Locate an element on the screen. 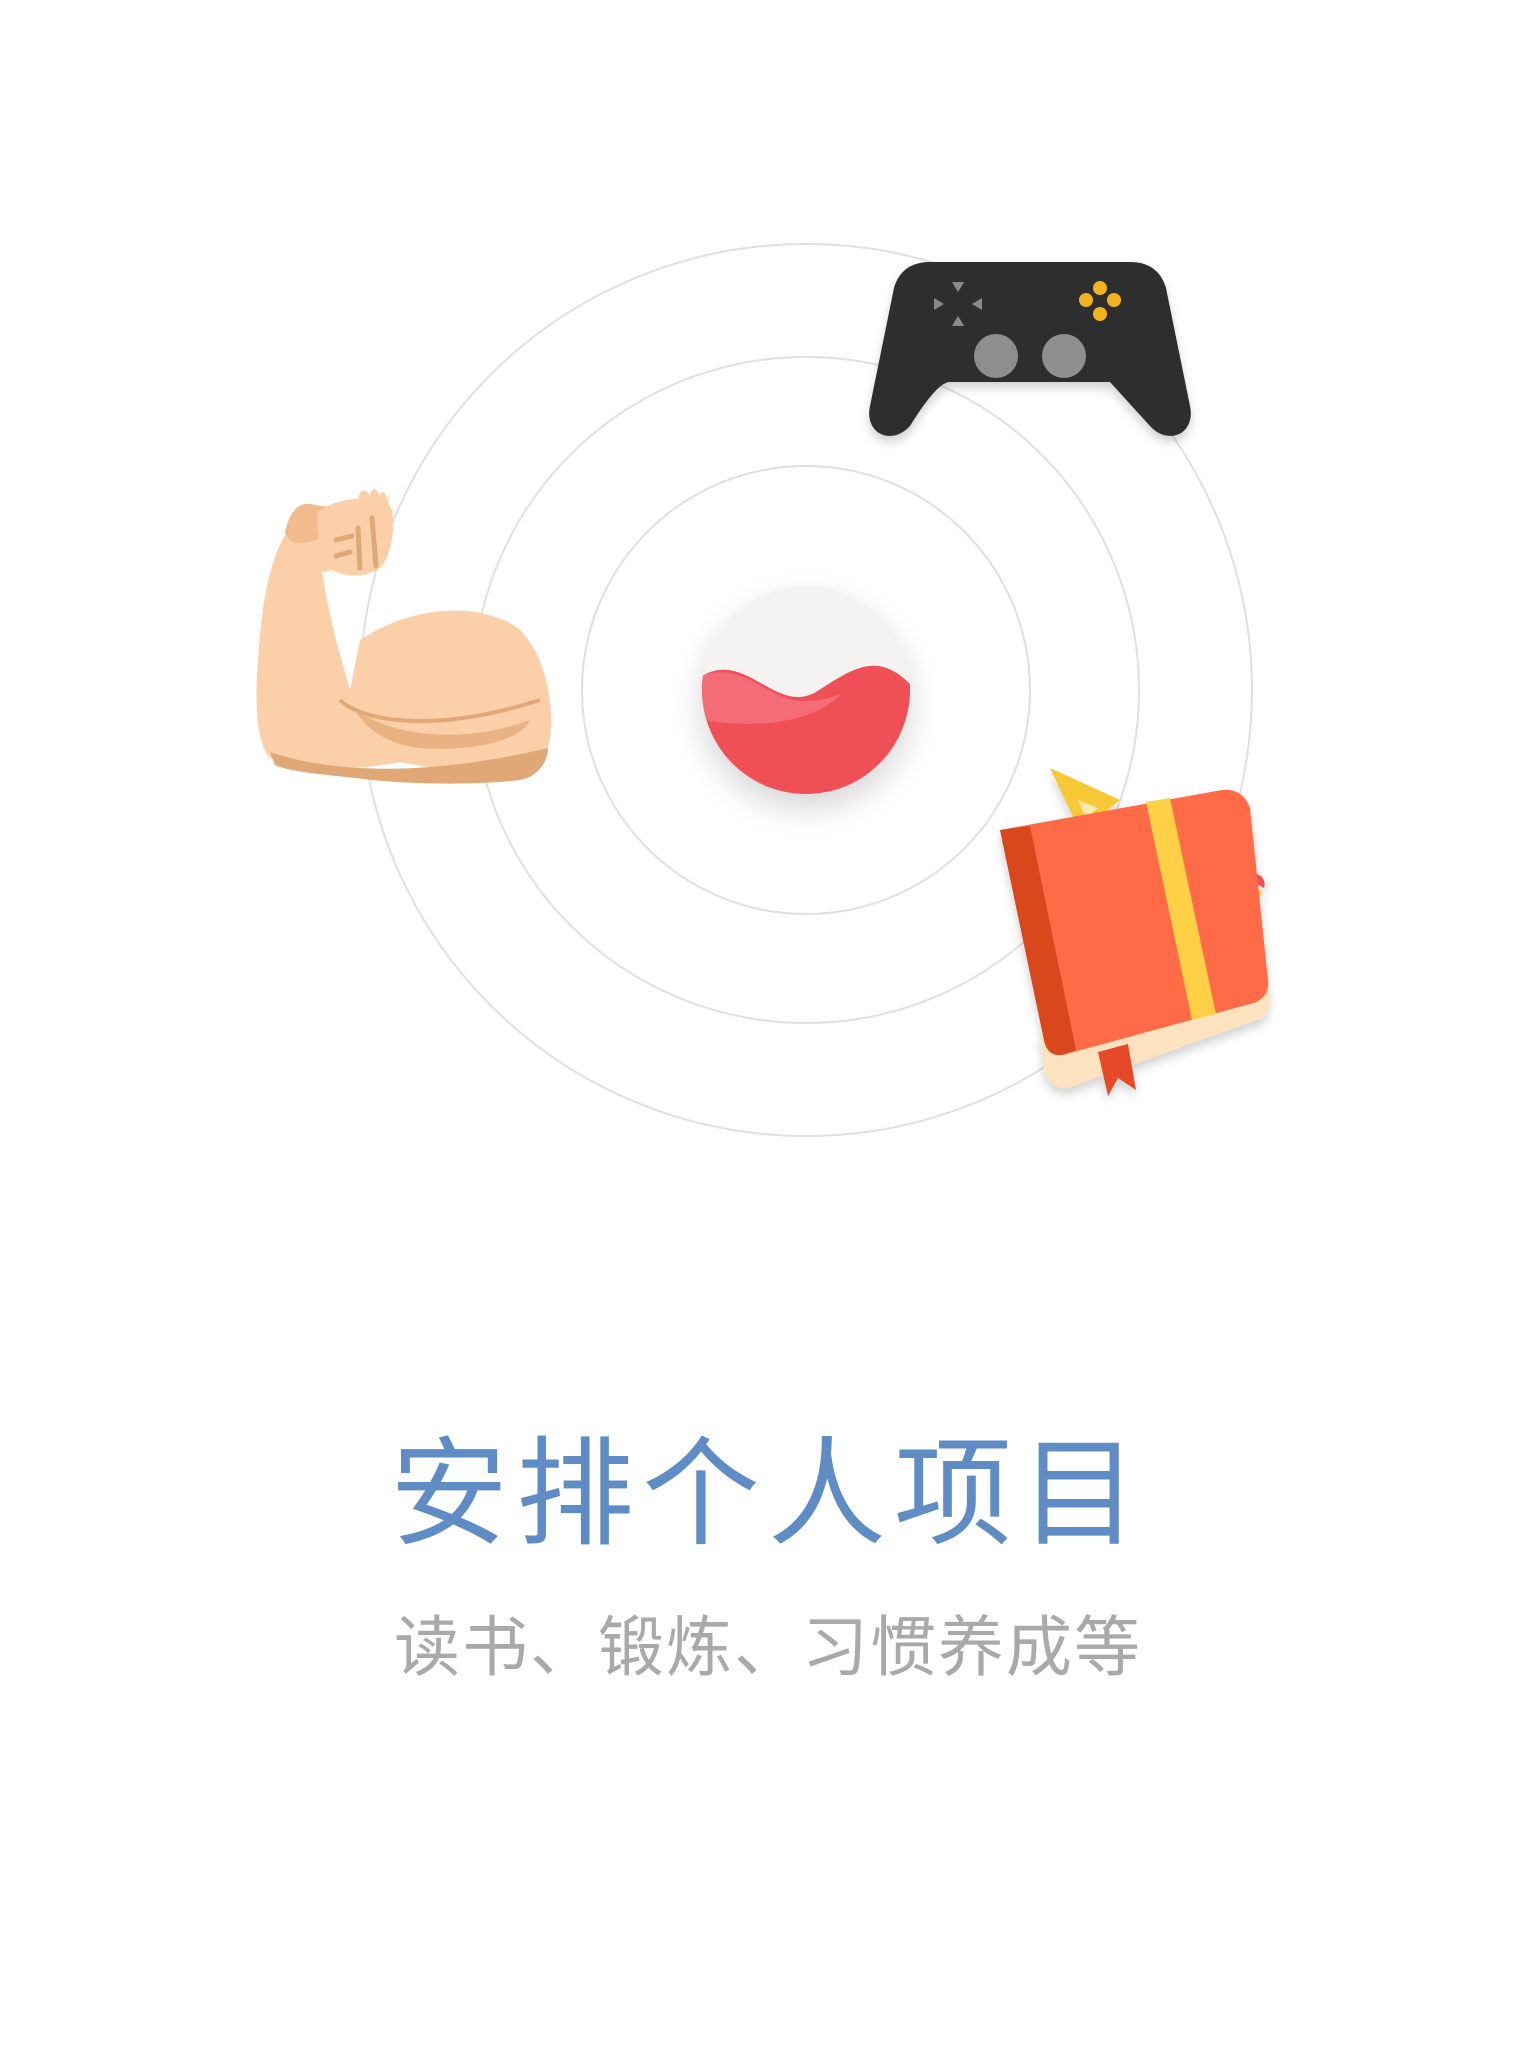  onboarding-subtitle: 读书、锻炼、习惯养成等 is located at coordinates (768, 1647).